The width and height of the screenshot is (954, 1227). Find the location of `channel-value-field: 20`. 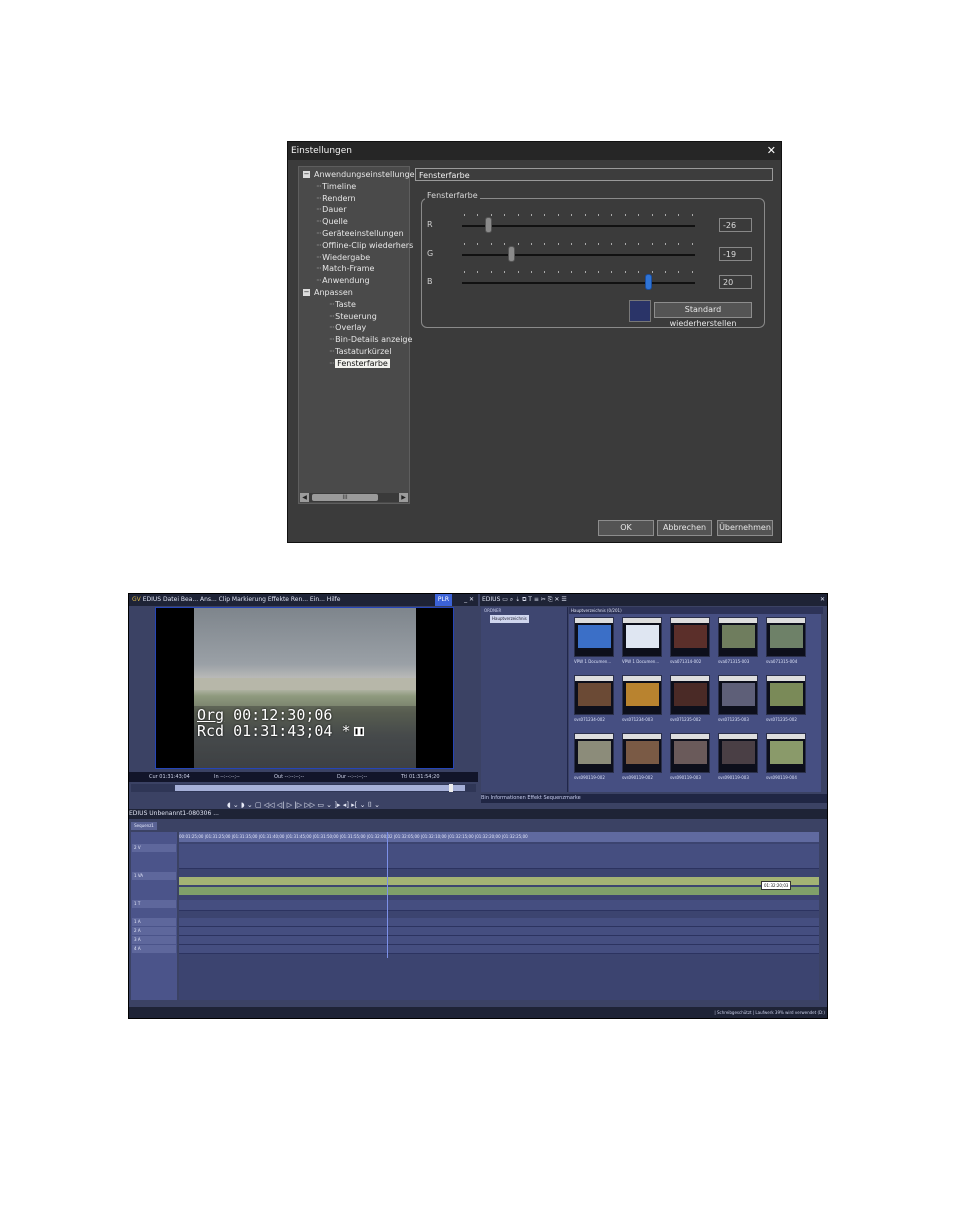

channel-value-field: 20 is located at coordinates (735, 282).